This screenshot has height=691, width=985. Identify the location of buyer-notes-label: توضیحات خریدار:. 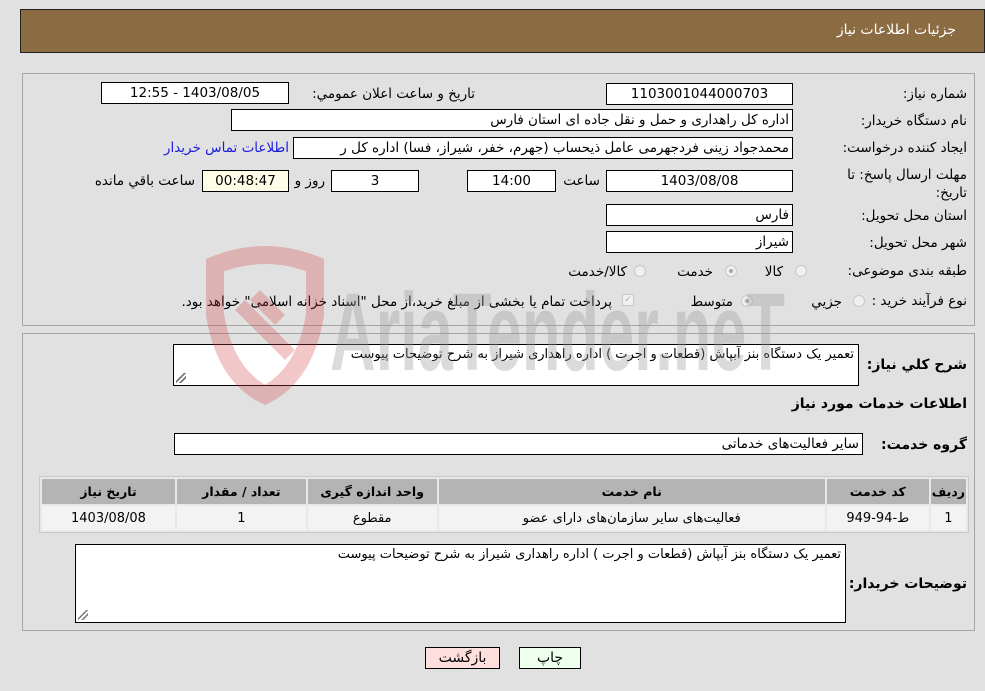
(907, 584).